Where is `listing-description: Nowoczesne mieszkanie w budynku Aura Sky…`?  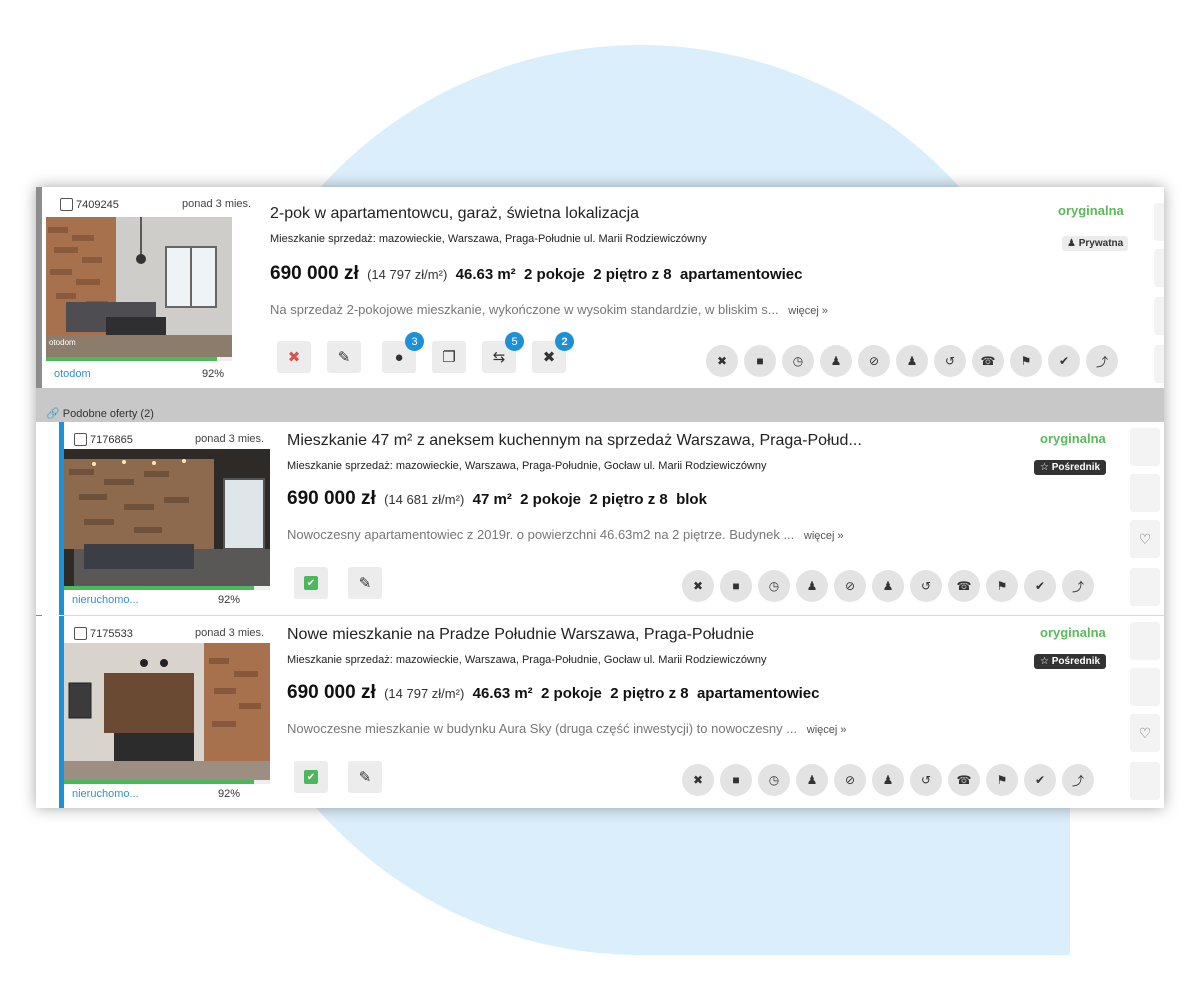 listing-description: Nowoczesne mieszkanie w budynku Aura Sky… is located at coordinates (567, 728).